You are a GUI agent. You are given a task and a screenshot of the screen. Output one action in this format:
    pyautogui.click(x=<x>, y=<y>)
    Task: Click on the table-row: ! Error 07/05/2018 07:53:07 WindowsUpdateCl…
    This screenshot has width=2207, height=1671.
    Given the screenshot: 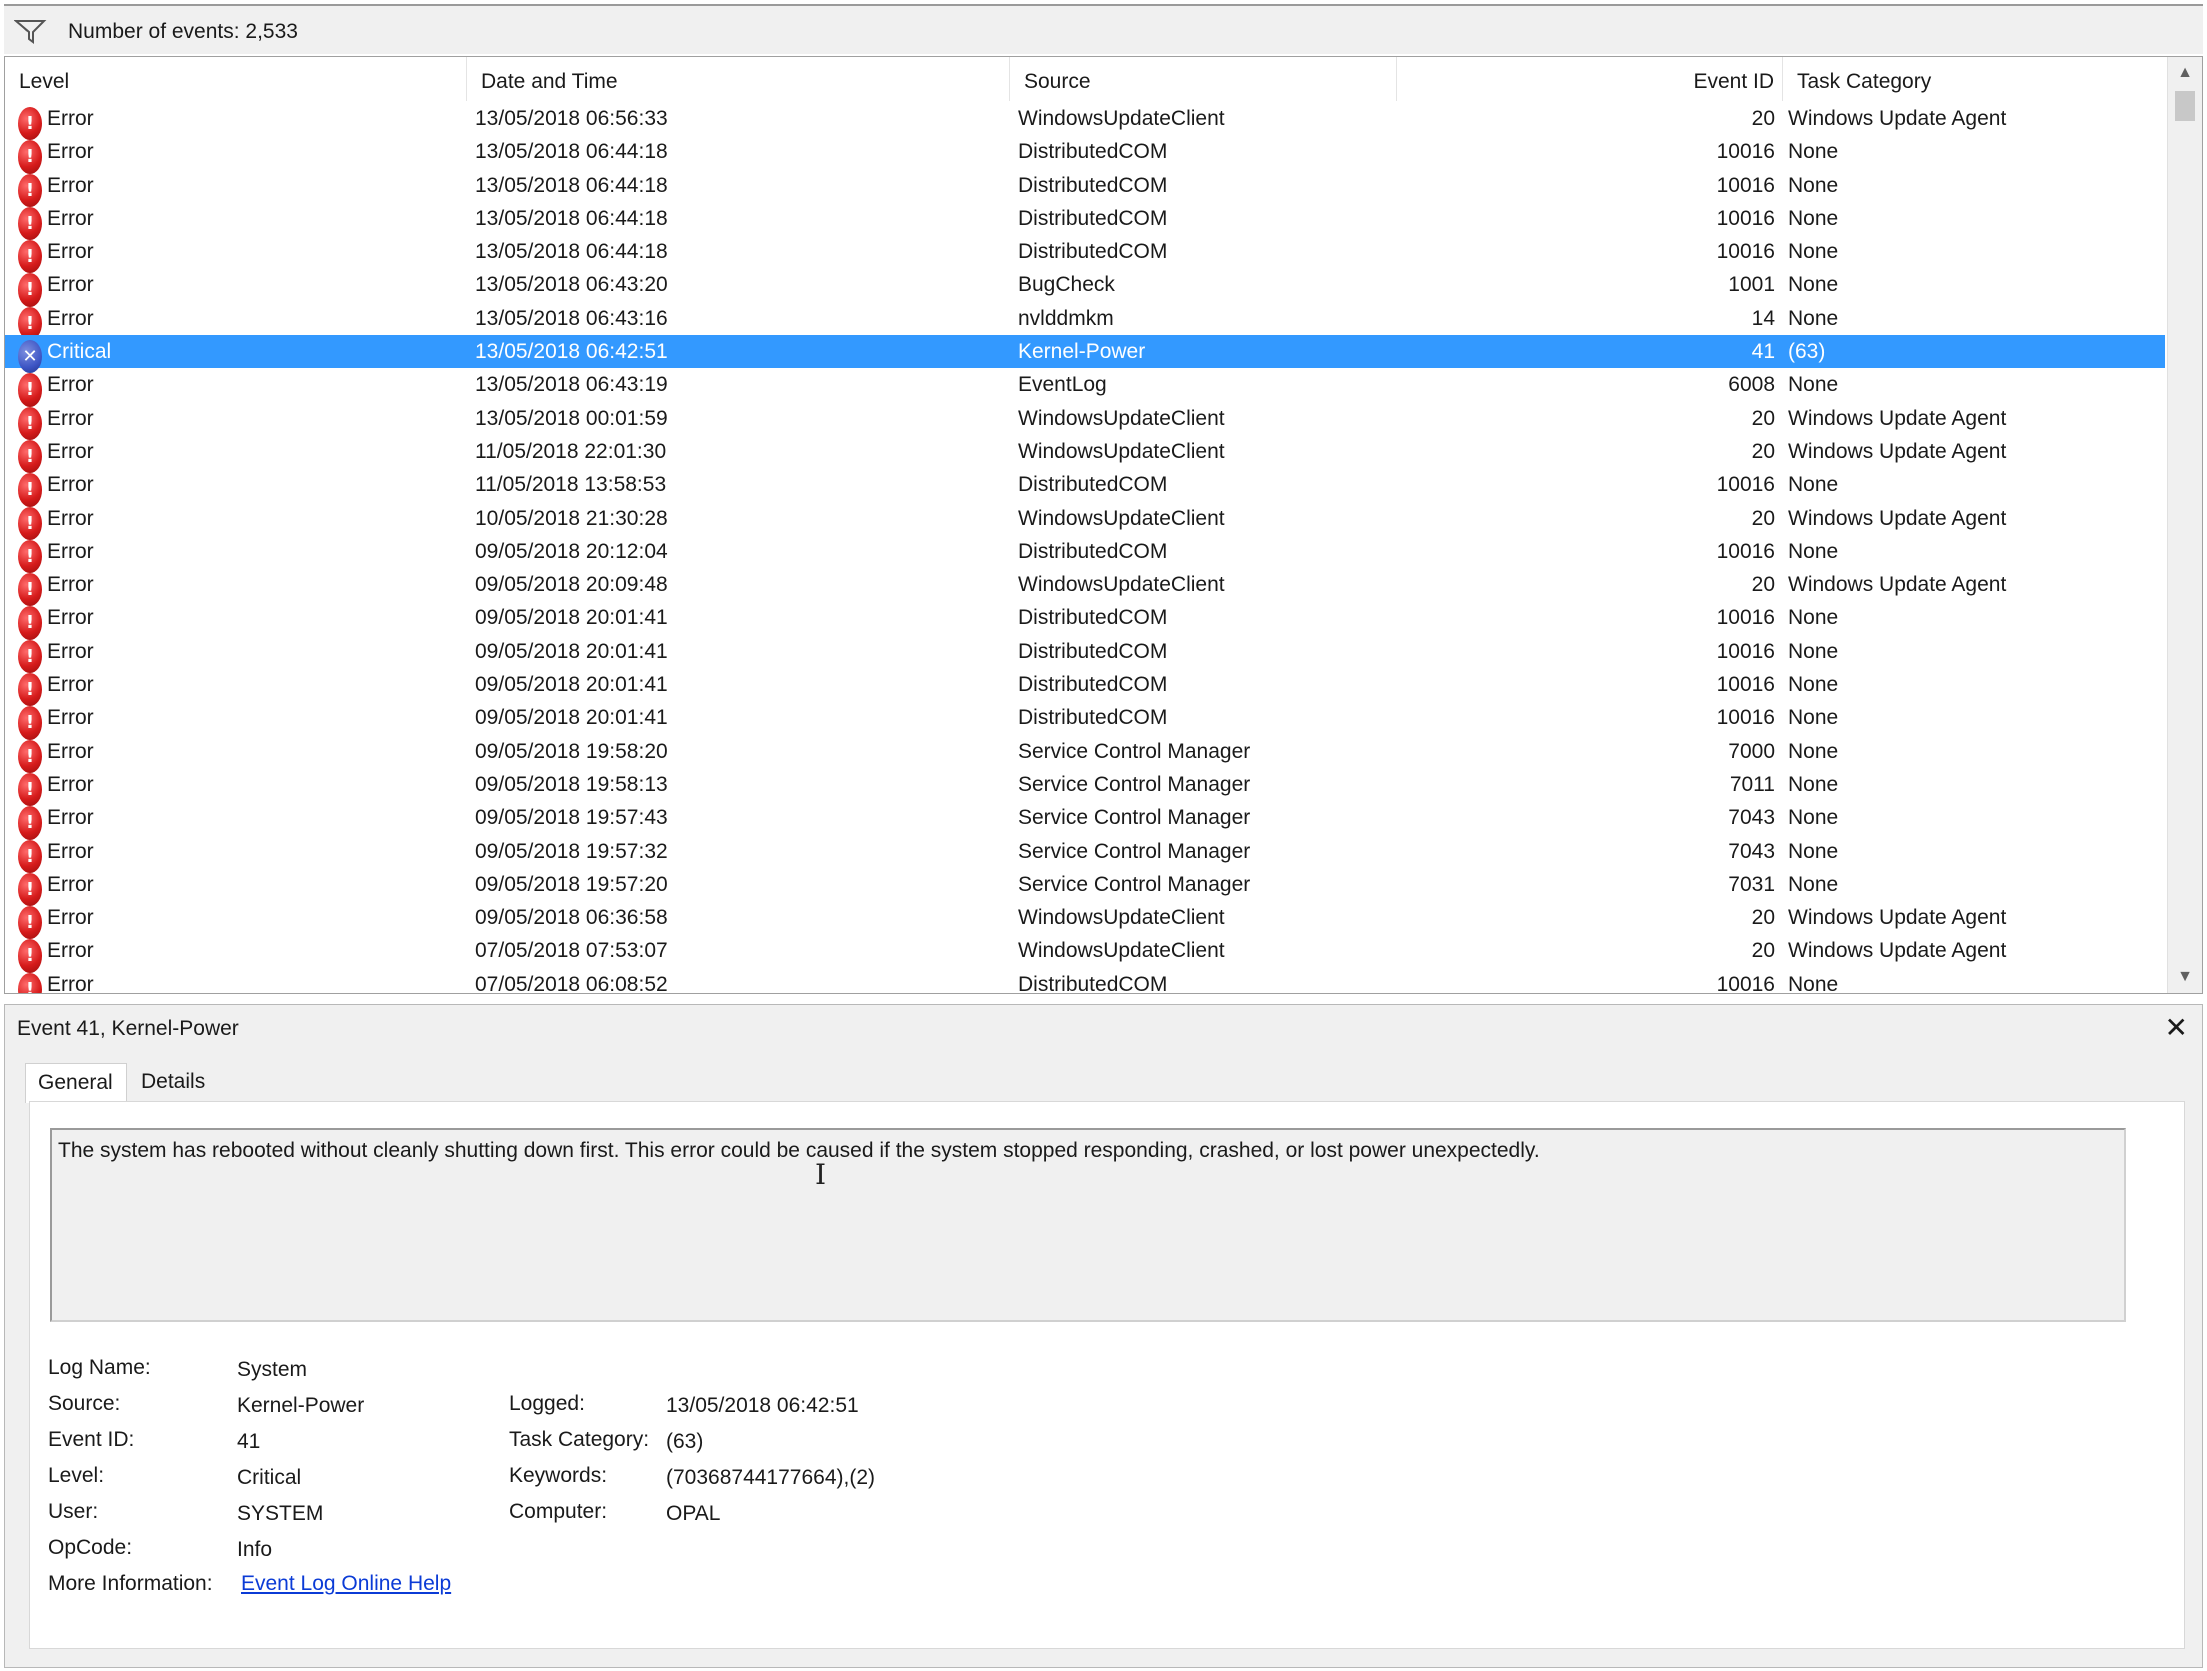 What is the action you would take?
    pyautogui.click(x=1085, y=953)
    